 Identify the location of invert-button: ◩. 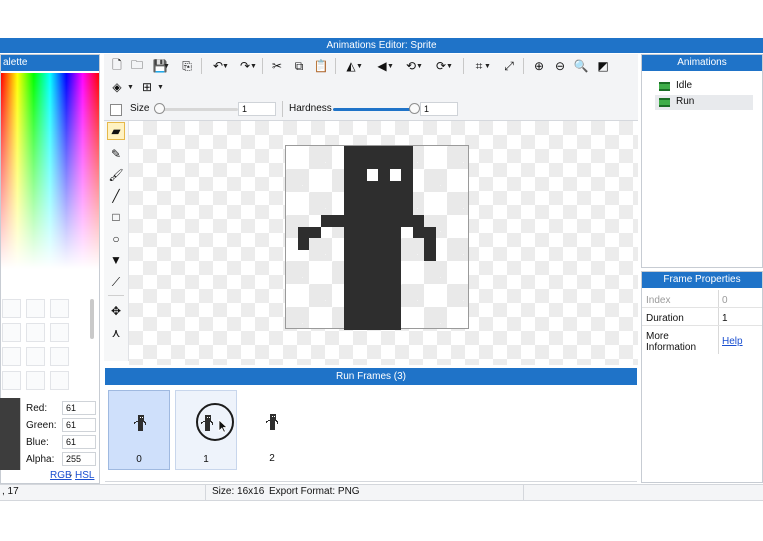
(603, 66).